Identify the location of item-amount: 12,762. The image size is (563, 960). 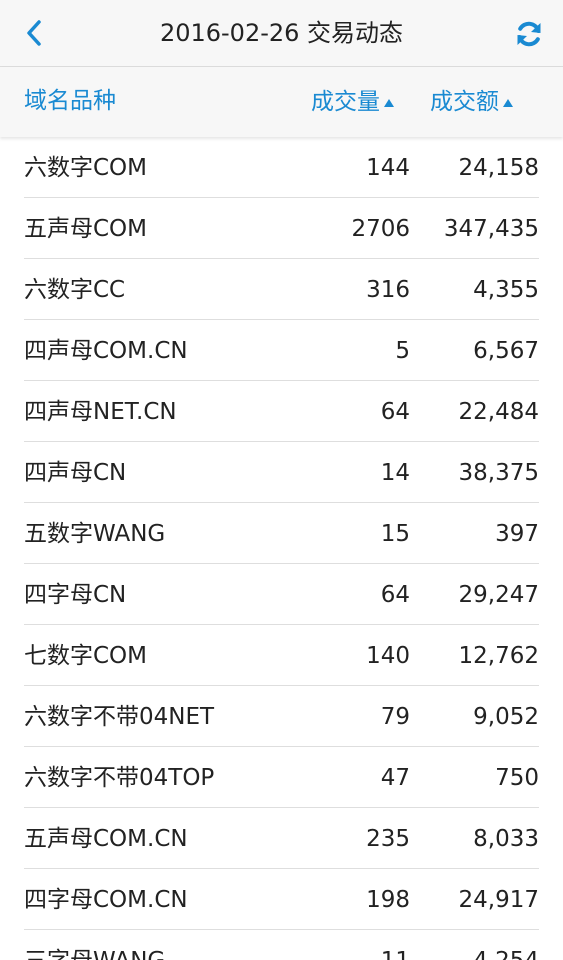
(498, 656).